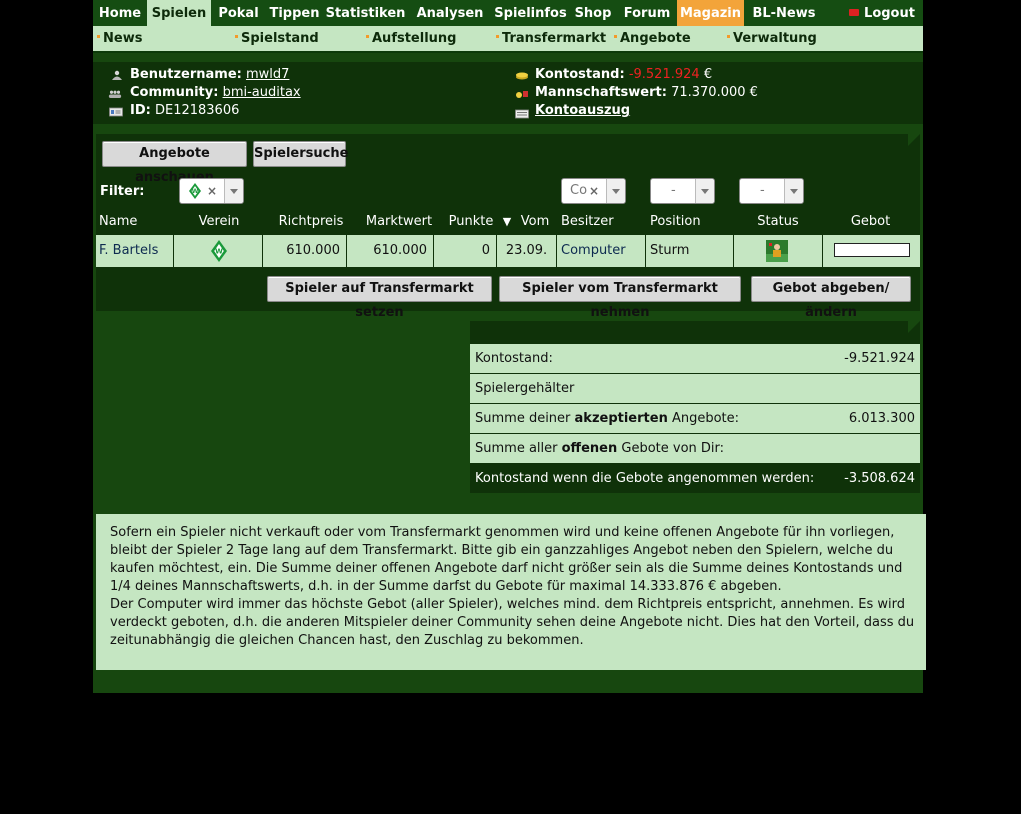 The image size is (1021, 814). I want to click on subnav-news-label: News, so click(123, 38).